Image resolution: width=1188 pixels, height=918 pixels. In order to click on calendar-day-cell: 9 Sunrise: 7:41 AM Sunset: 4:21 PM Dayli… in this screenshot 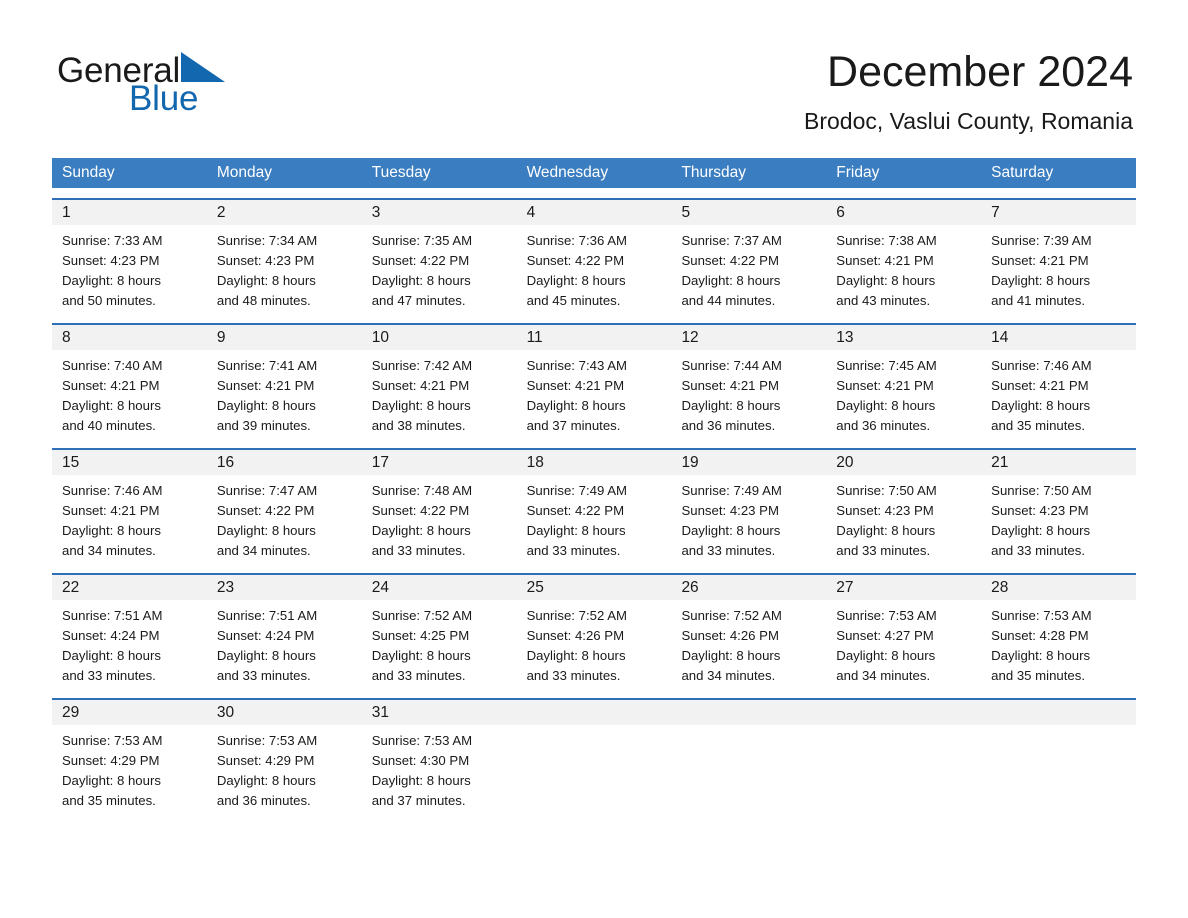, I will do `click(284, 381)`.